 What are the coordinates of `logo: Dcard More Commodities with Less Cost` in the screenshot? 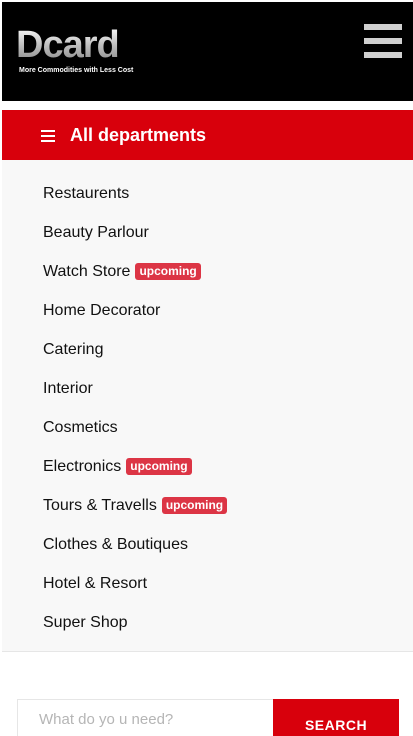 It's located at (79, 51).